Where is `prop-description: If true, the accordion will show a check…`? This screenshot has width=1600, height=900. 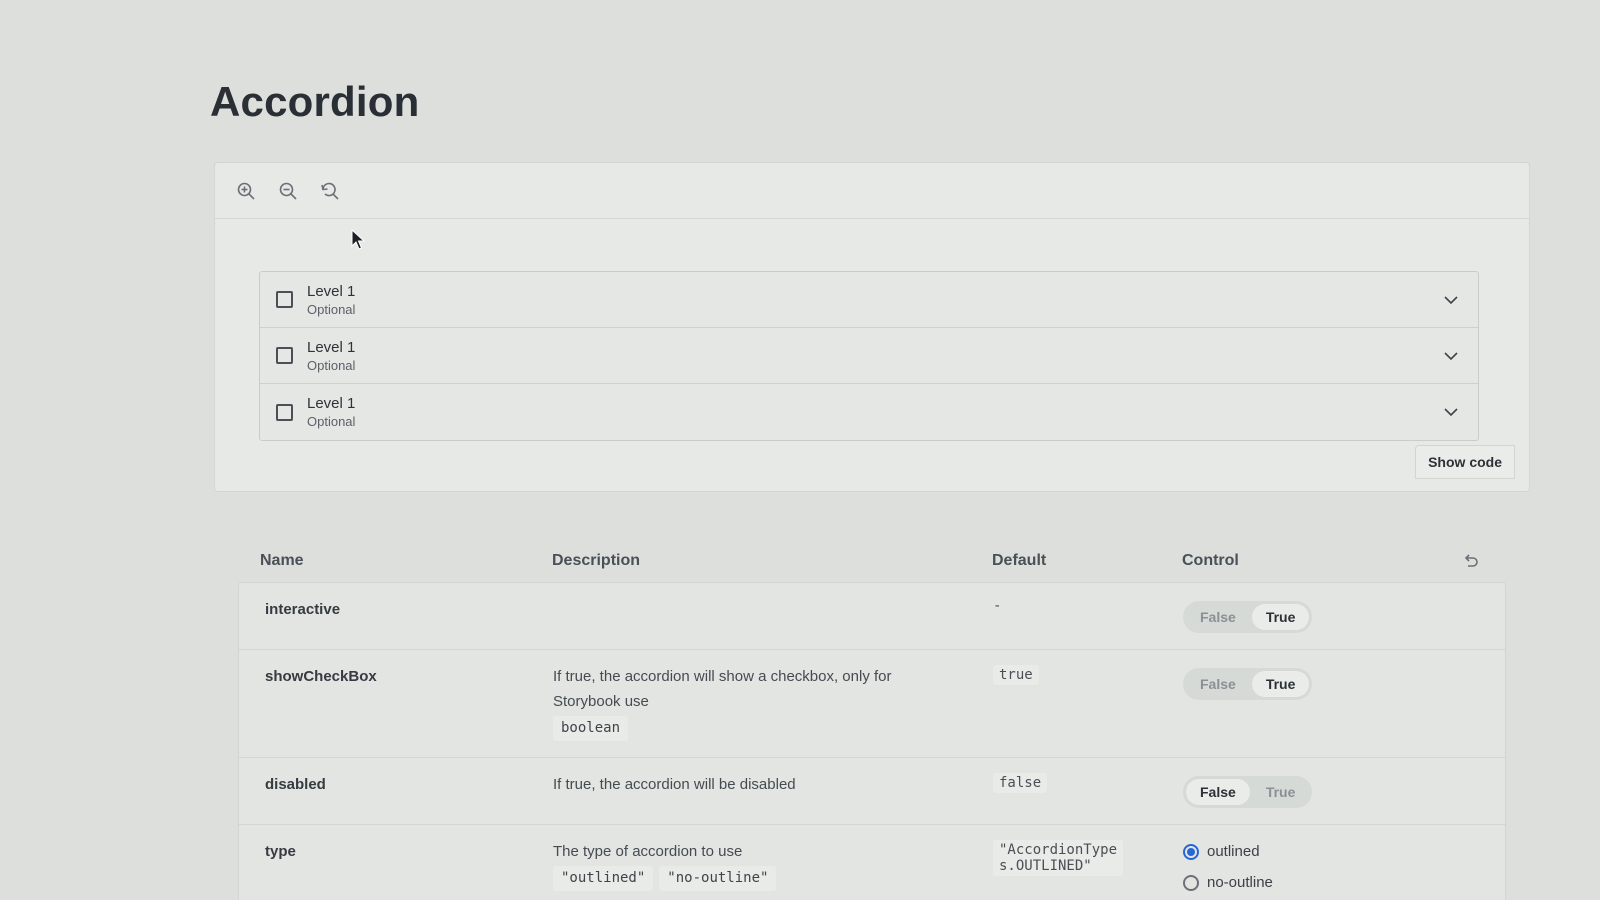 prop-description: If true, the accordion will show a check… is located at coordinates (722, 689).